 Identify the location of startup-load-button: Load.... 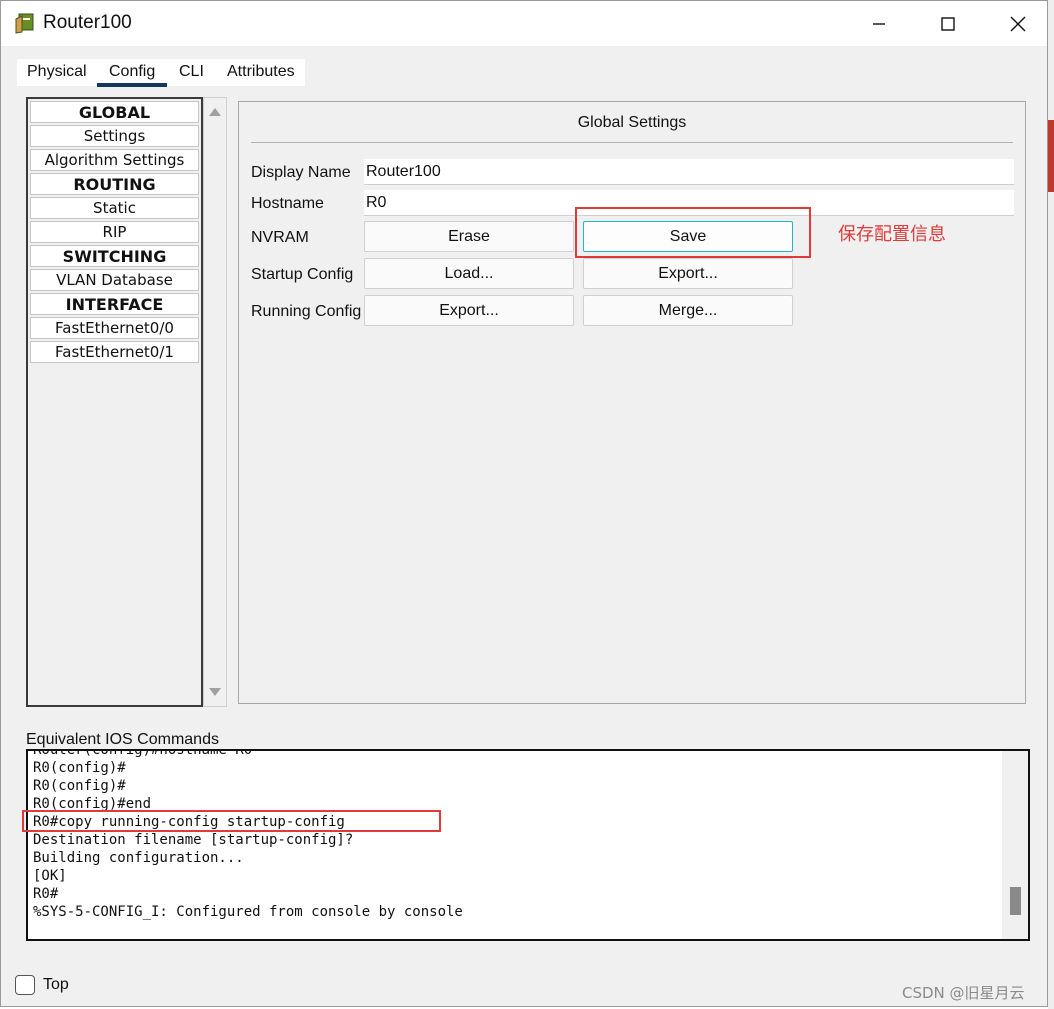
(469, 273).